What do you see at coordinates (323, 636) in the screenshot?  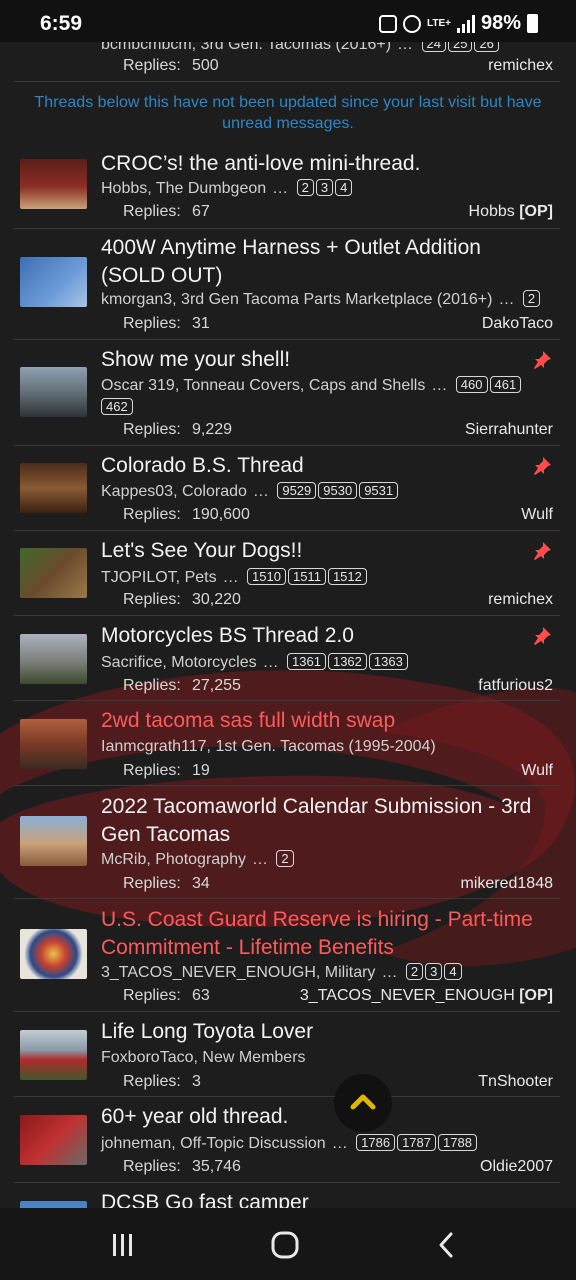 I see `thread-title: Motorcycles BS Thread 2.0` at bounding box center [323, 636].